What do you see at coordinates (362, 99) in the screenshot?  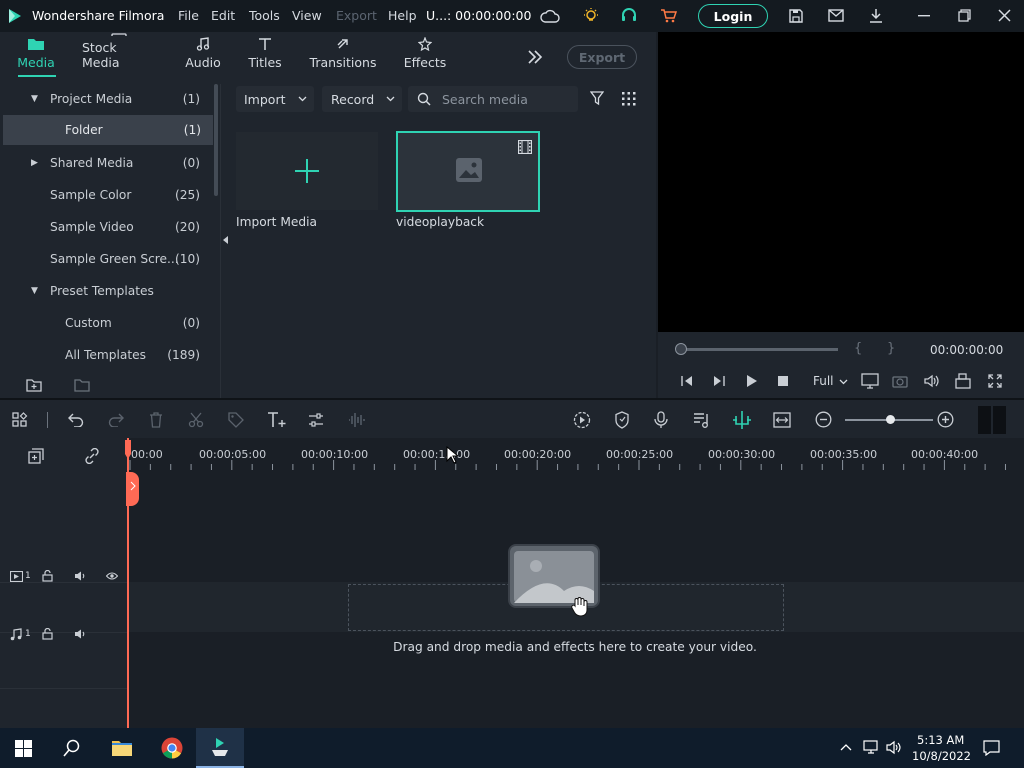 I see `record-dropdown: Record` at bounding box center [362, 99].